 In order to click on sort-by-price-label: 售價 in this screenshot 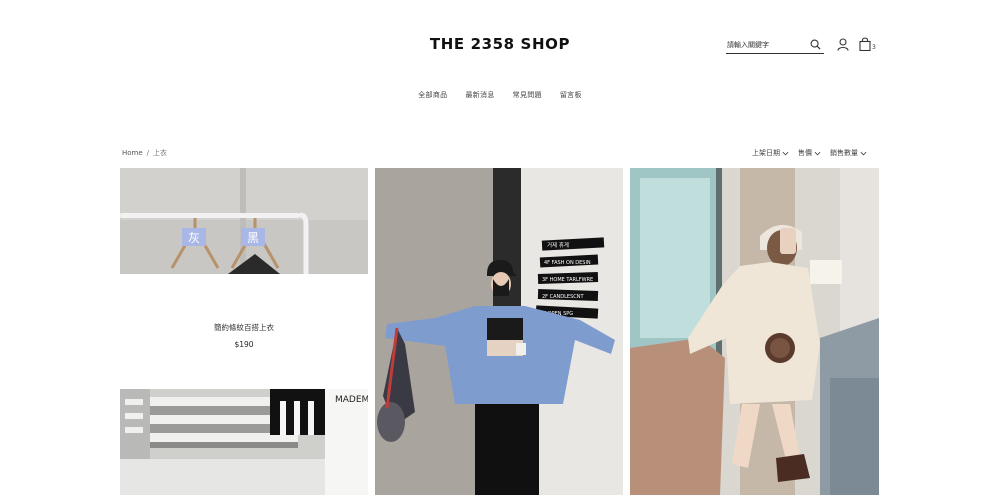, I will do `click(805, 153)`.